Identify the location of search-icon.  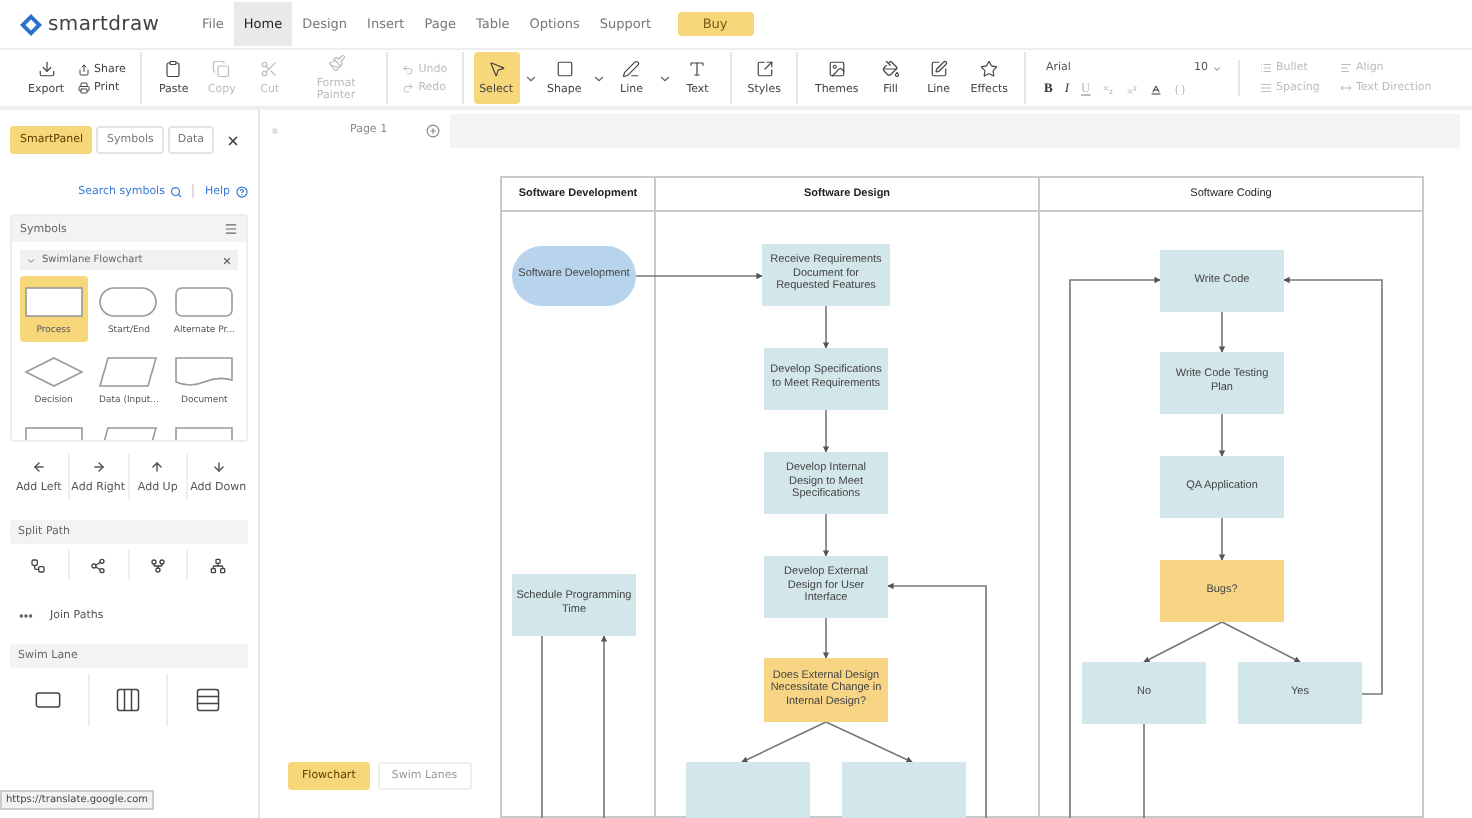
(176, 191).